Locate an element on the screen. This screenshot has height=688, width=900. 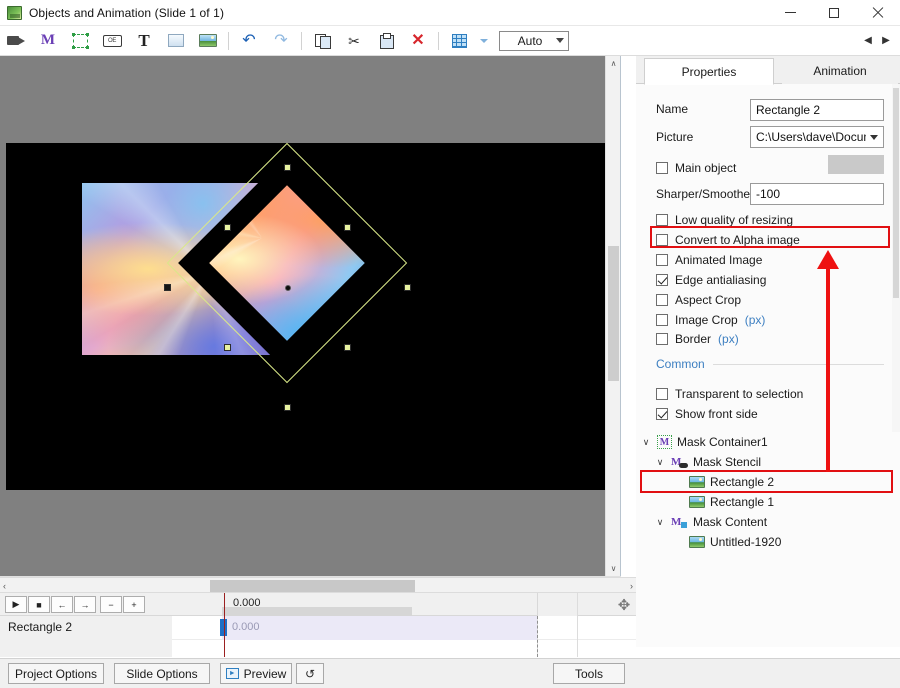
selection-handle-top-right is located at coordinates (347, 227).